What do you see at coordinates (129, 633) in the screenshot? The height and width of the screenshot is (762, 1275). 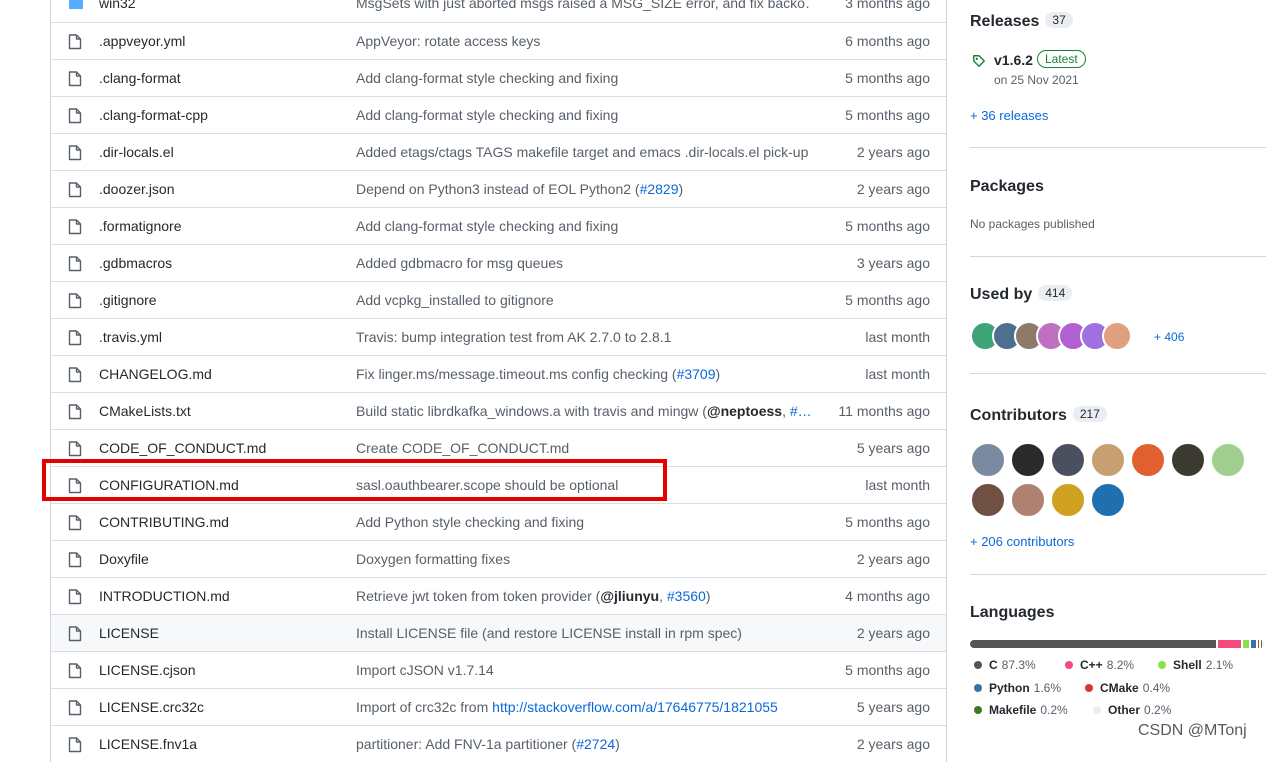 I see `file-name-link: LICENSE` at bounding box center [129, 633].